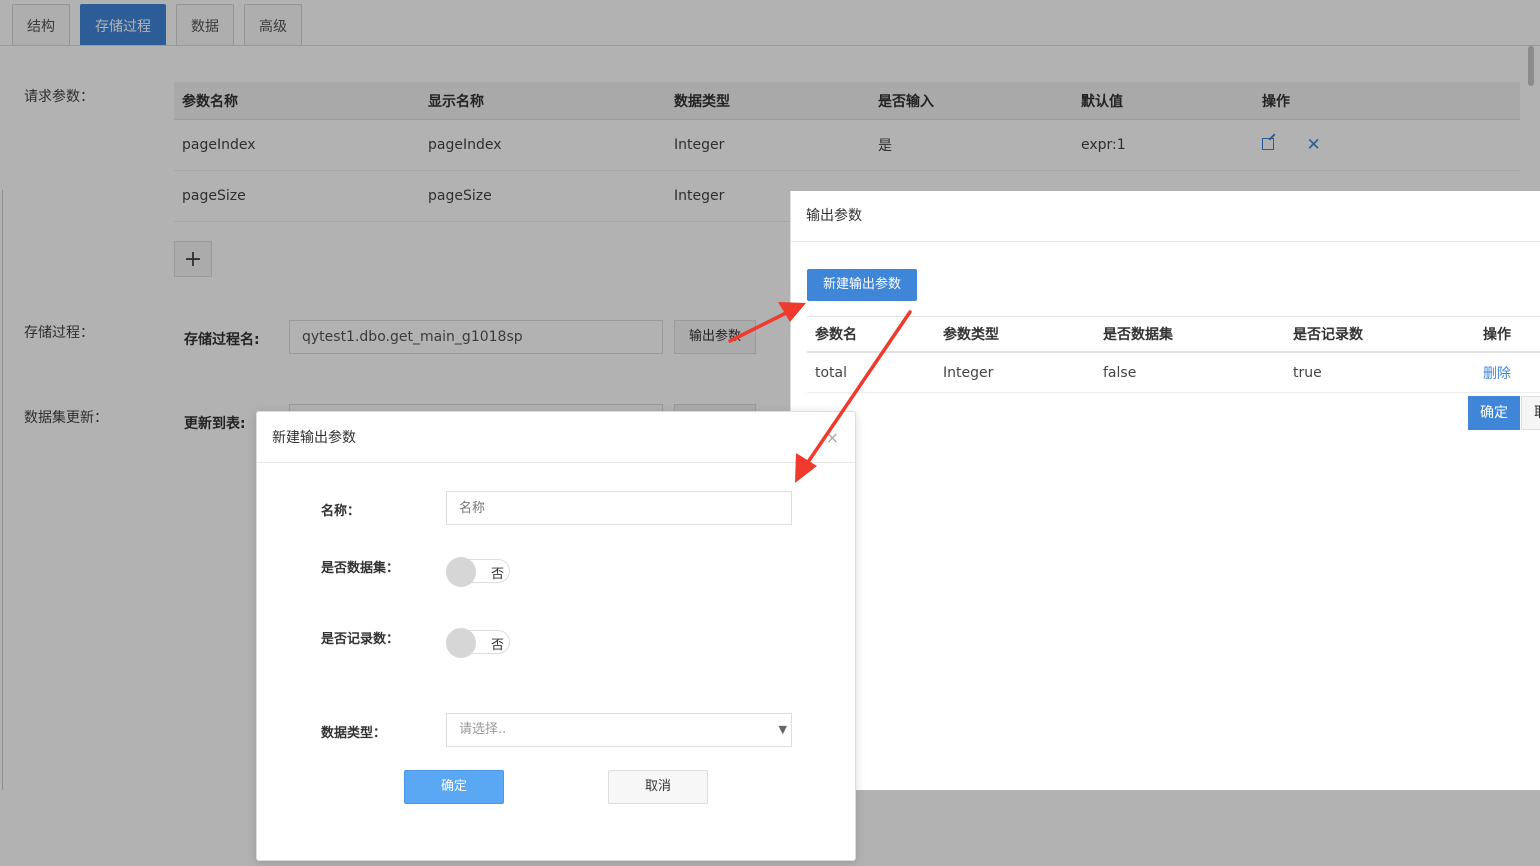  What do you see at coordinates (354, 733) in the screenshot?
I see `data-type-label: 数据类型：` at bounding box center [354, 733].